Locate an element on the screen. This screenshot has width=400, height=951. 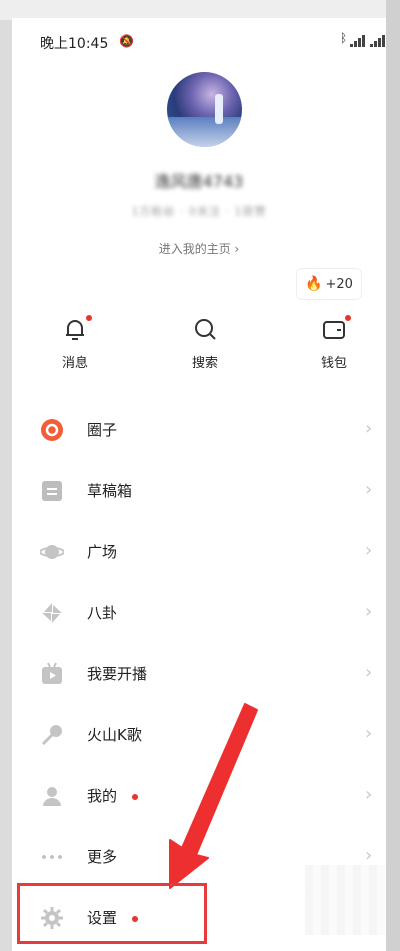
background-right is located at coordinates (393, 475).